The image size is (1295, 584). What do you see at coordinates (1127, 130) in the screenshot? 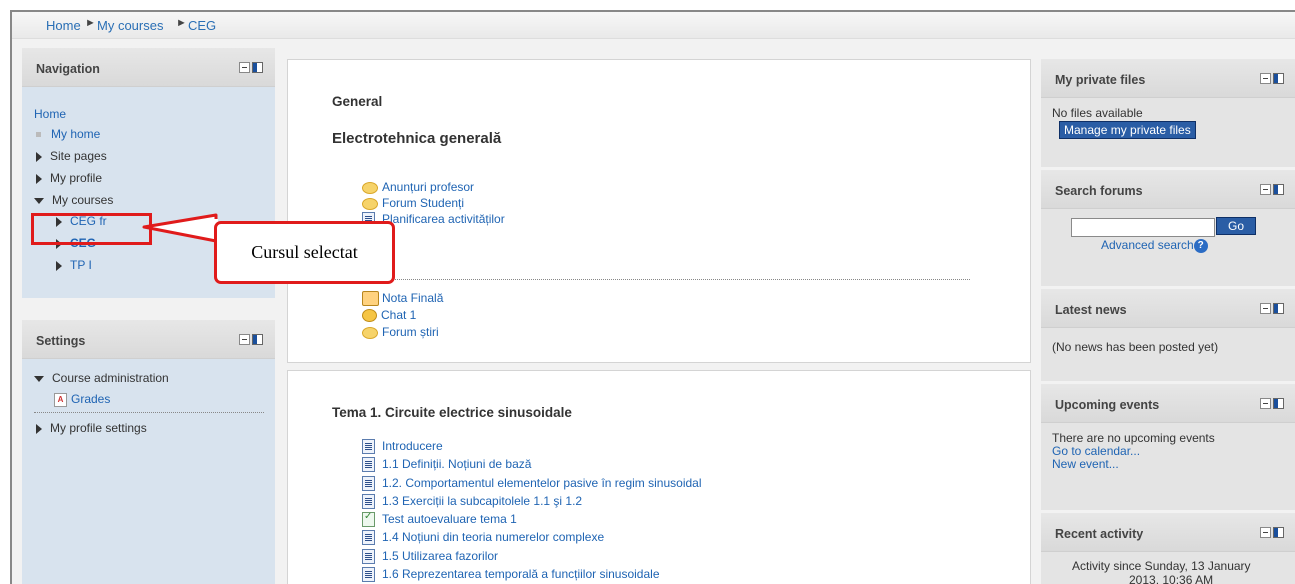
I see `manage-private-files-button: Manage my private files` at bounding box center [1127, 130].